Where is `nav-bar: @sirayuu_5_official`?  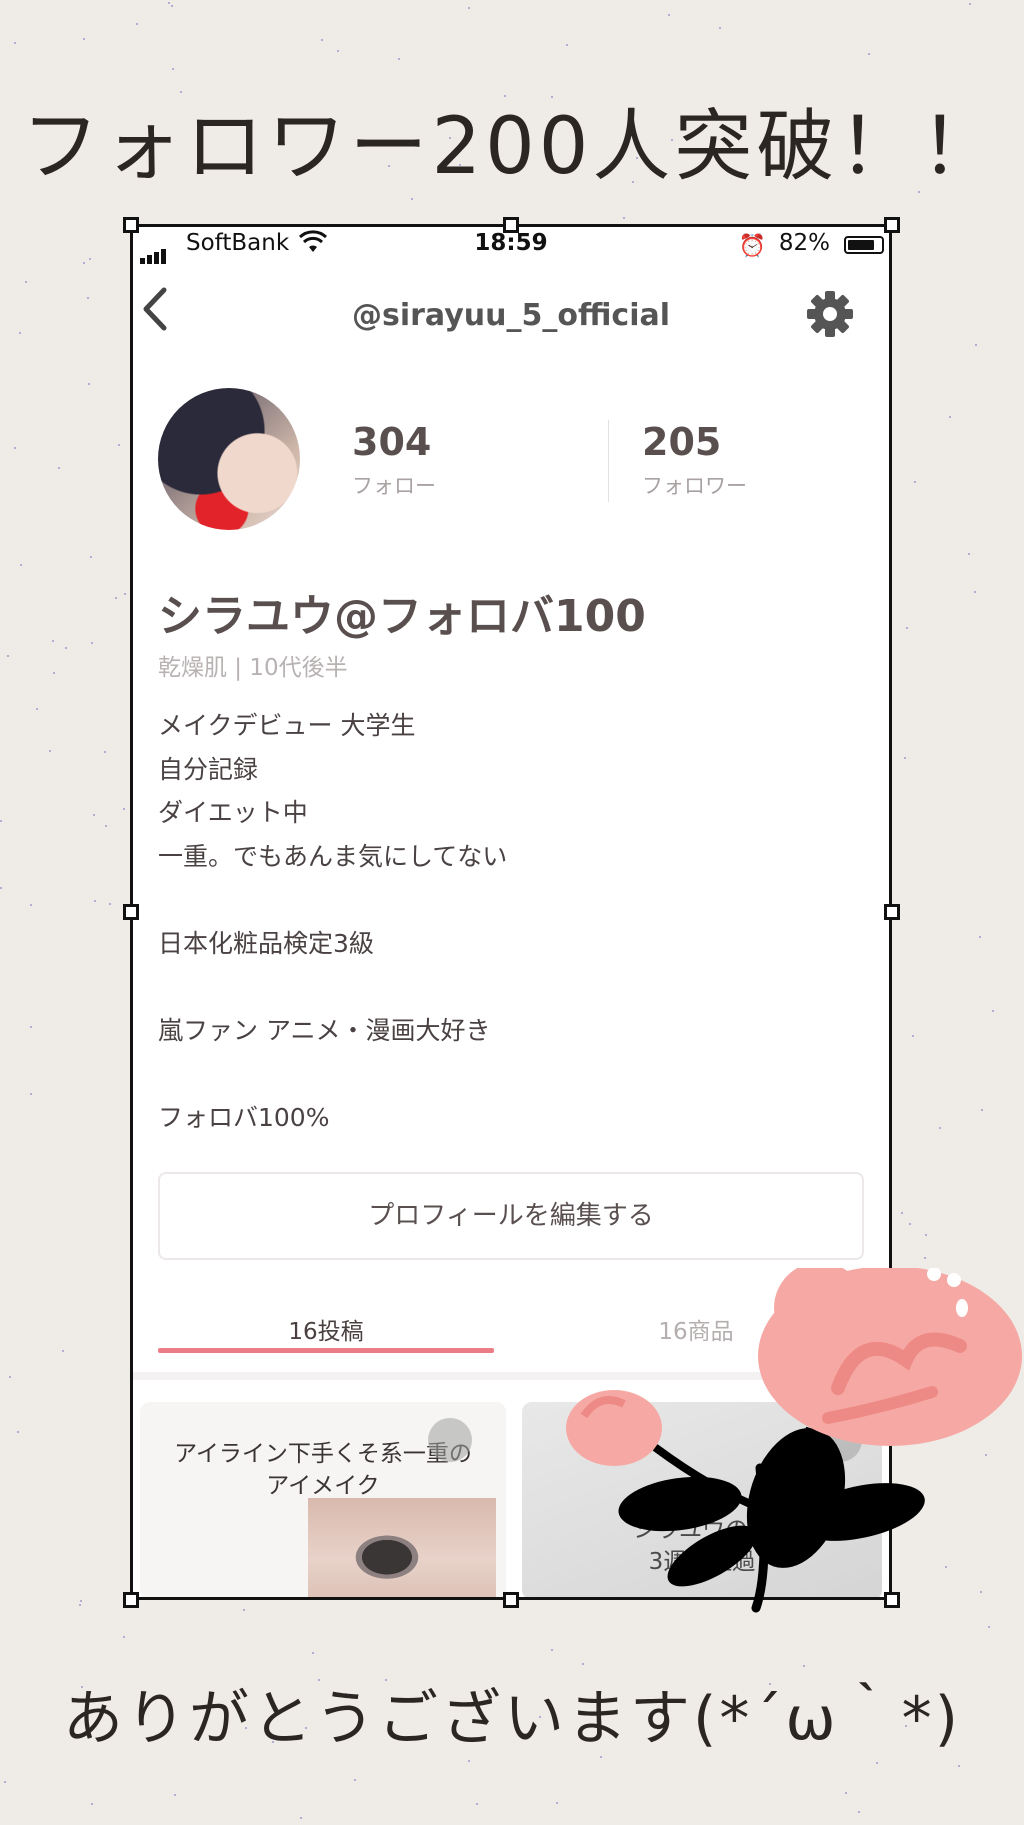 nav-bar: @sirayuu_5_official is located at coordinates (511, 311).